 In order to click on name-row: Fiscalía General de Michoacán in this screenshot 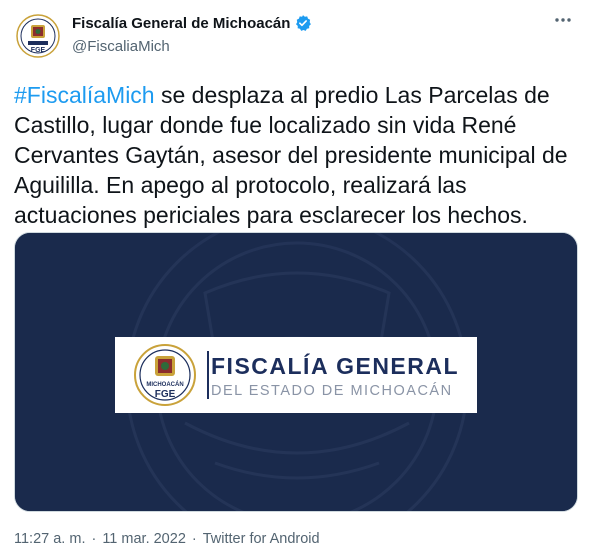, I will do `click(192, 23)`.